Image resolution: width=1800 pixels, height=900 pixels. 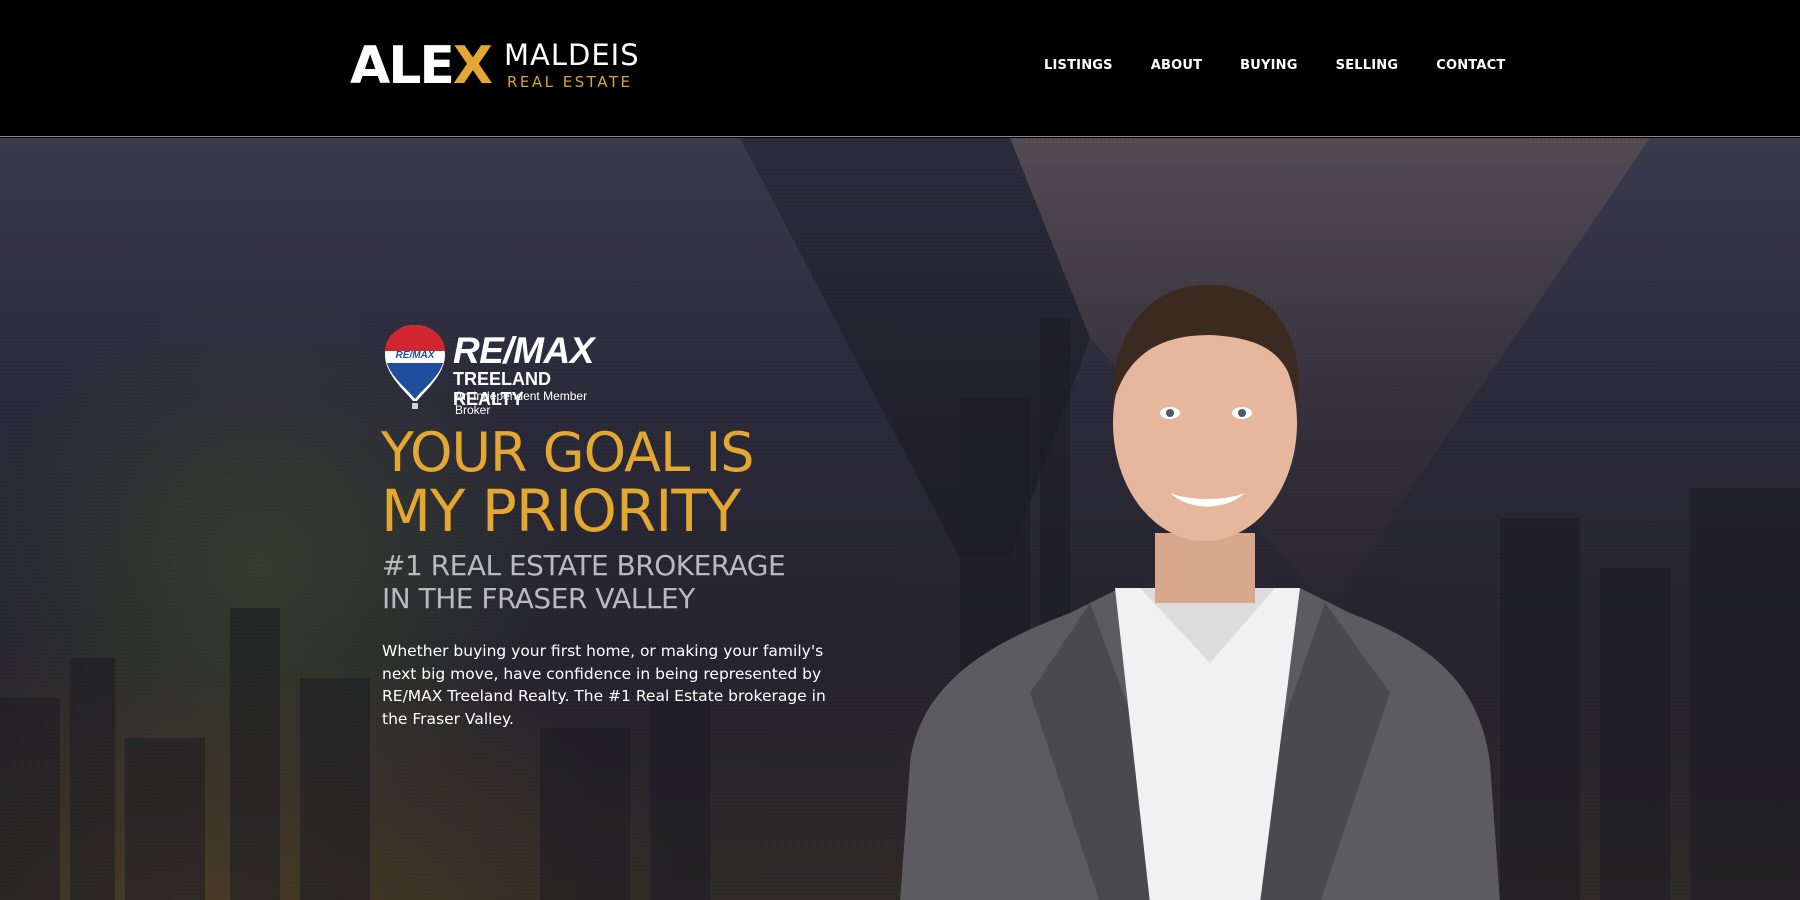 What do you see at coordinates (584, 565) in the screenshot?
I see `subhead-line-1: #1 REAL ESTATE BROKERAGE` at bounding box center [584, 565].